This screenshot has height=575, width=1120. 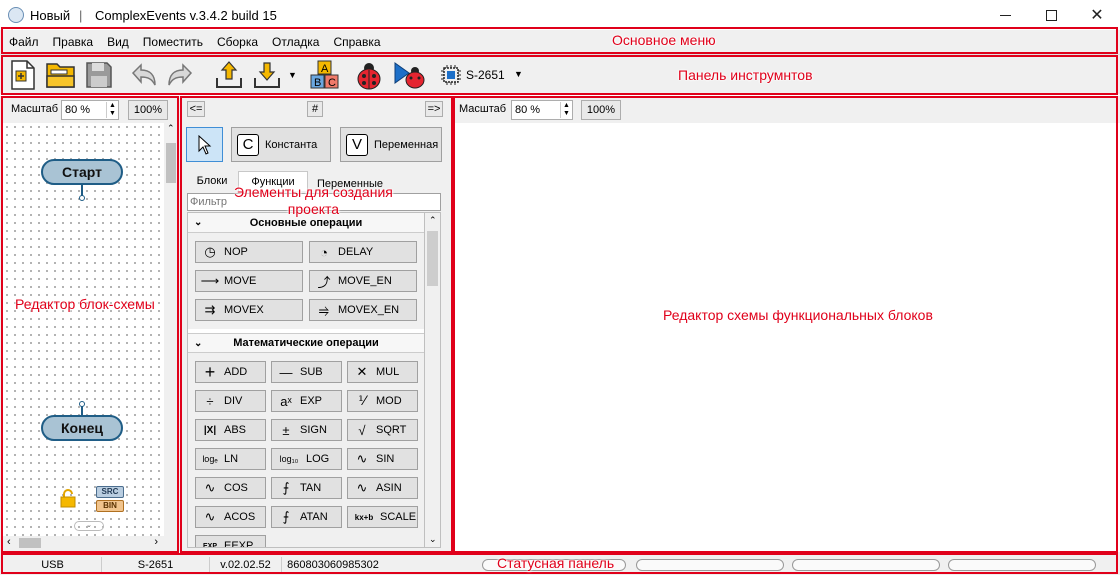 I want to click on debug-run-button, so click(x=409, y=75).